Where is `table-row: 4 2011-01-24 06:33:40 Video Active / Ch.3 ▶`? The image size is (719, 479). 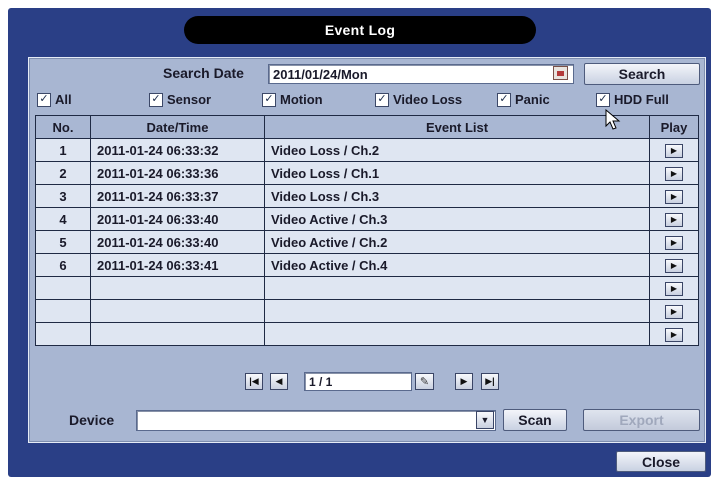
table-row: 4 2011-01-24 06:33:40 Video Active / Ch.3 ▶ is located at coordinates (367, 219).